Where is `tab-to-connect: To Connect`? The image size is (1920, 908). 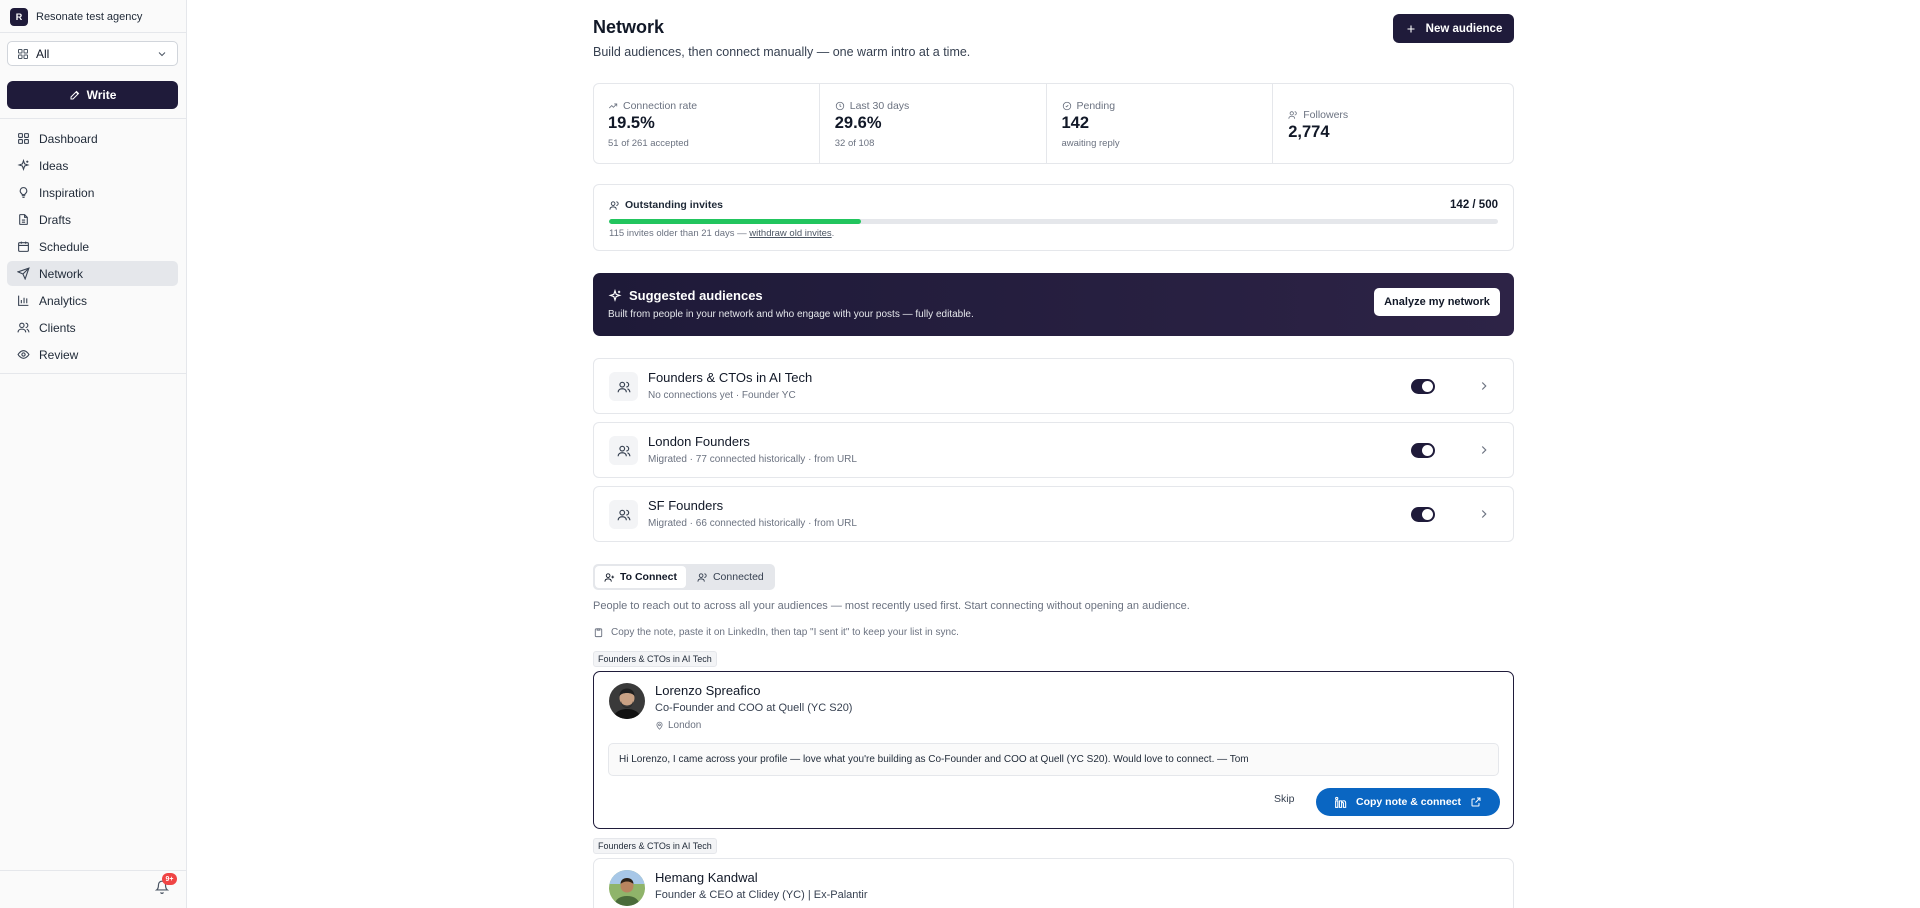
tab-to-connect: To Connect is located at coordinates (640, 577).